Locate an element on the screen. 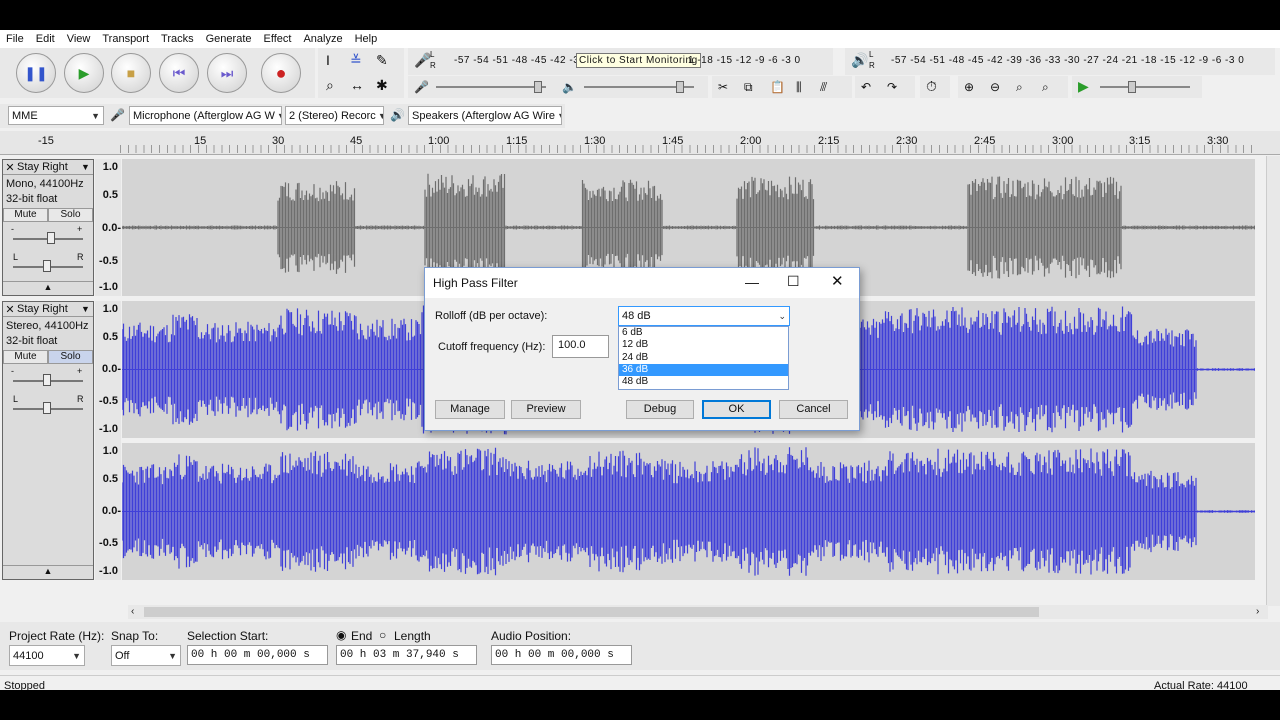 The width and height of the screenshot is (1280, 720). debug-button: Debug is located at coordinates (660, 409).